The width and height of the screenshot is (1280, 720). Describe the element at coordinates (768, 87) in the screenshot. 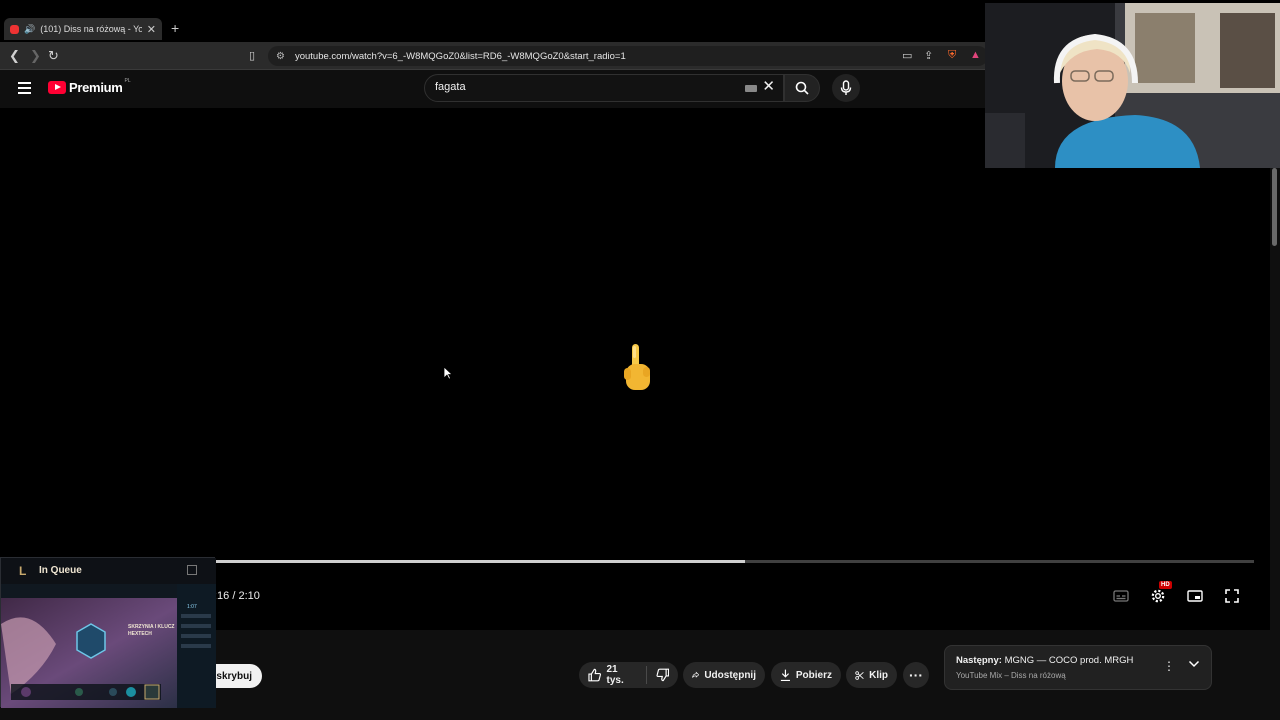

I see `clear-search-icon: ✕` at that location.